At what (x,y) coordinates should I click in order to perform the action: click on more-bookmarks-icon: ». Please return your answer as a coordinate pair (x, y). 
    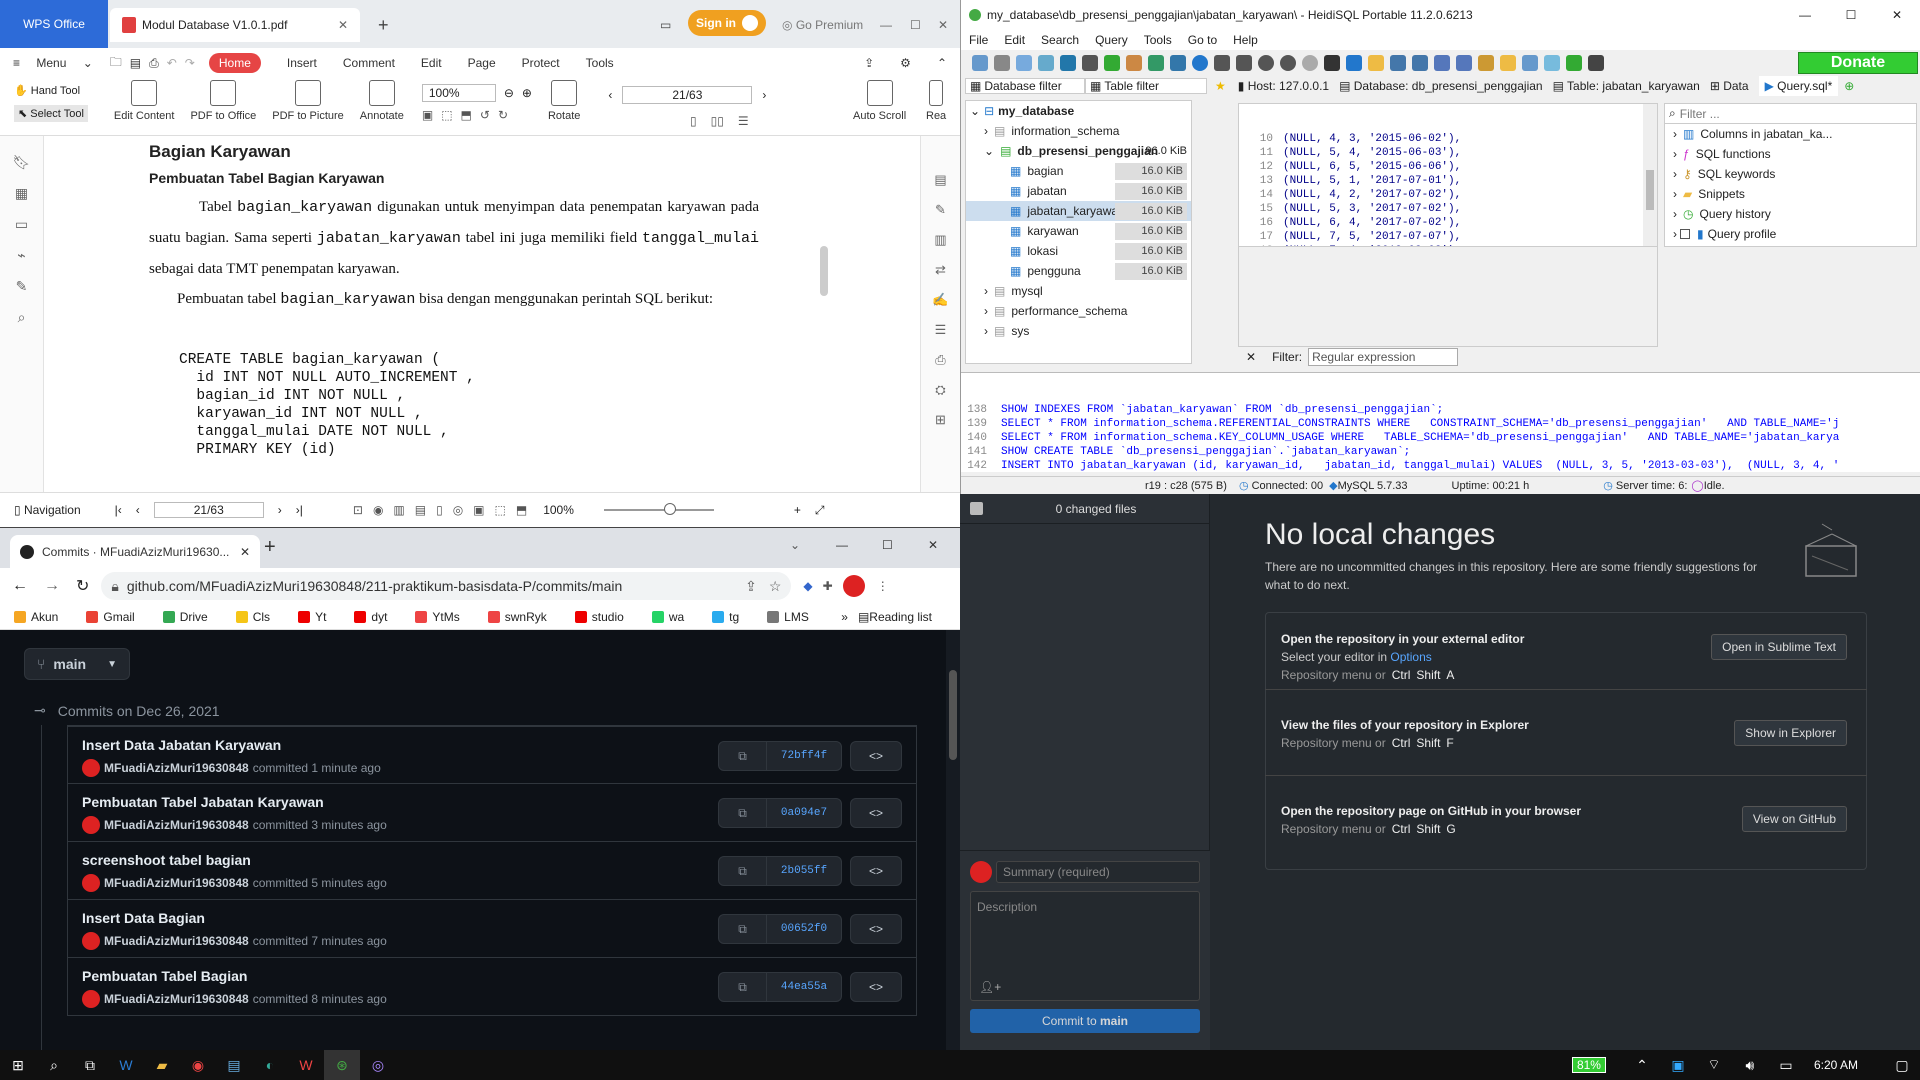
    Looking at the image, I should click on (844, 617).